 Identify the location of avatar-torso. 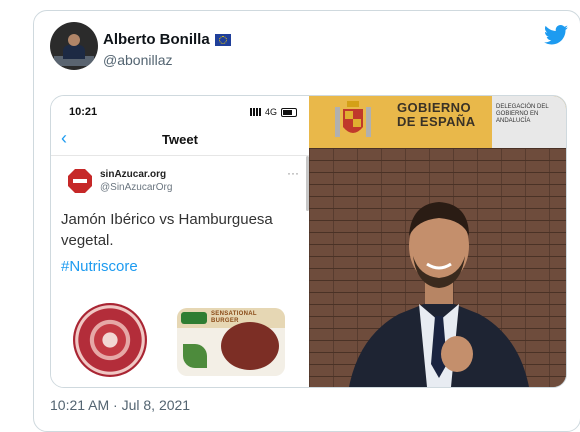
(74, 52).